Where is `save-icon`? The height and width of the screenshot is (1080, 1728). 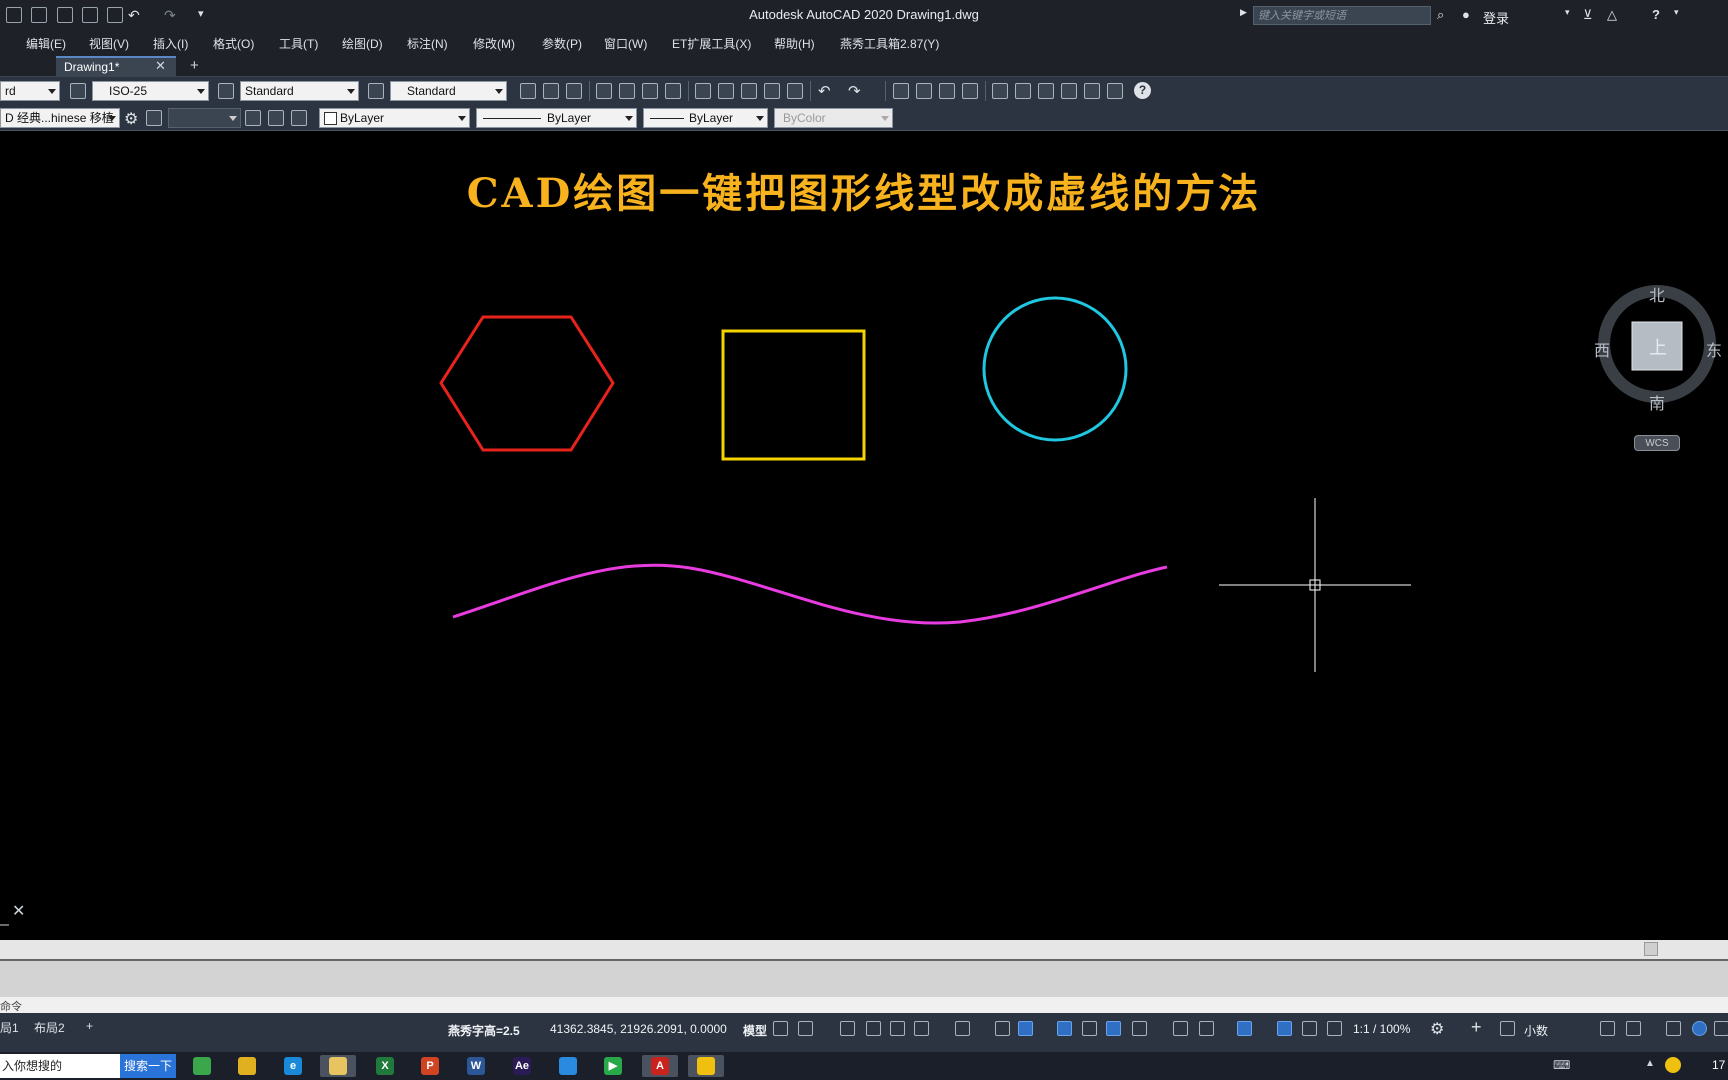
save-icon is located at coordinates (574, 91).